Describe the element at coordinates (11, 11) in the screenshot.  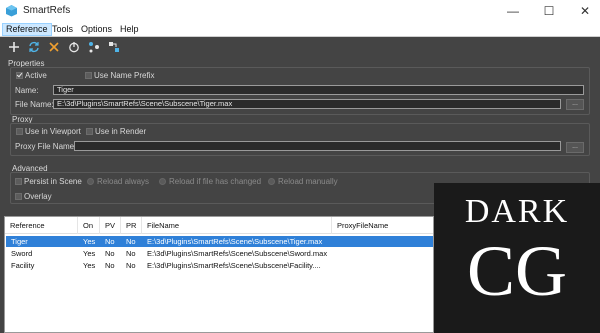
I see `app-icon` at that location.